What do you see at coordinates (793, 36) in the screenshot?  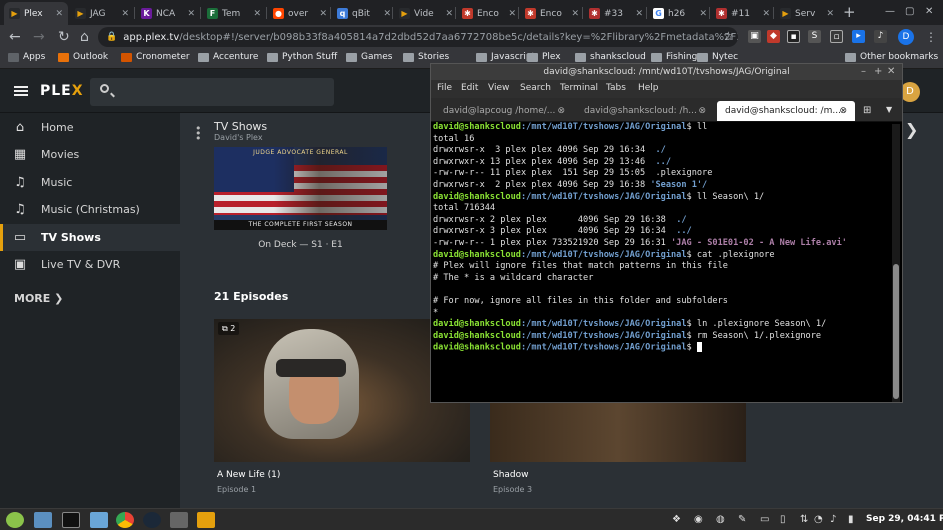 I see `extension-icon: ▪` at bounding box center [793, 36].